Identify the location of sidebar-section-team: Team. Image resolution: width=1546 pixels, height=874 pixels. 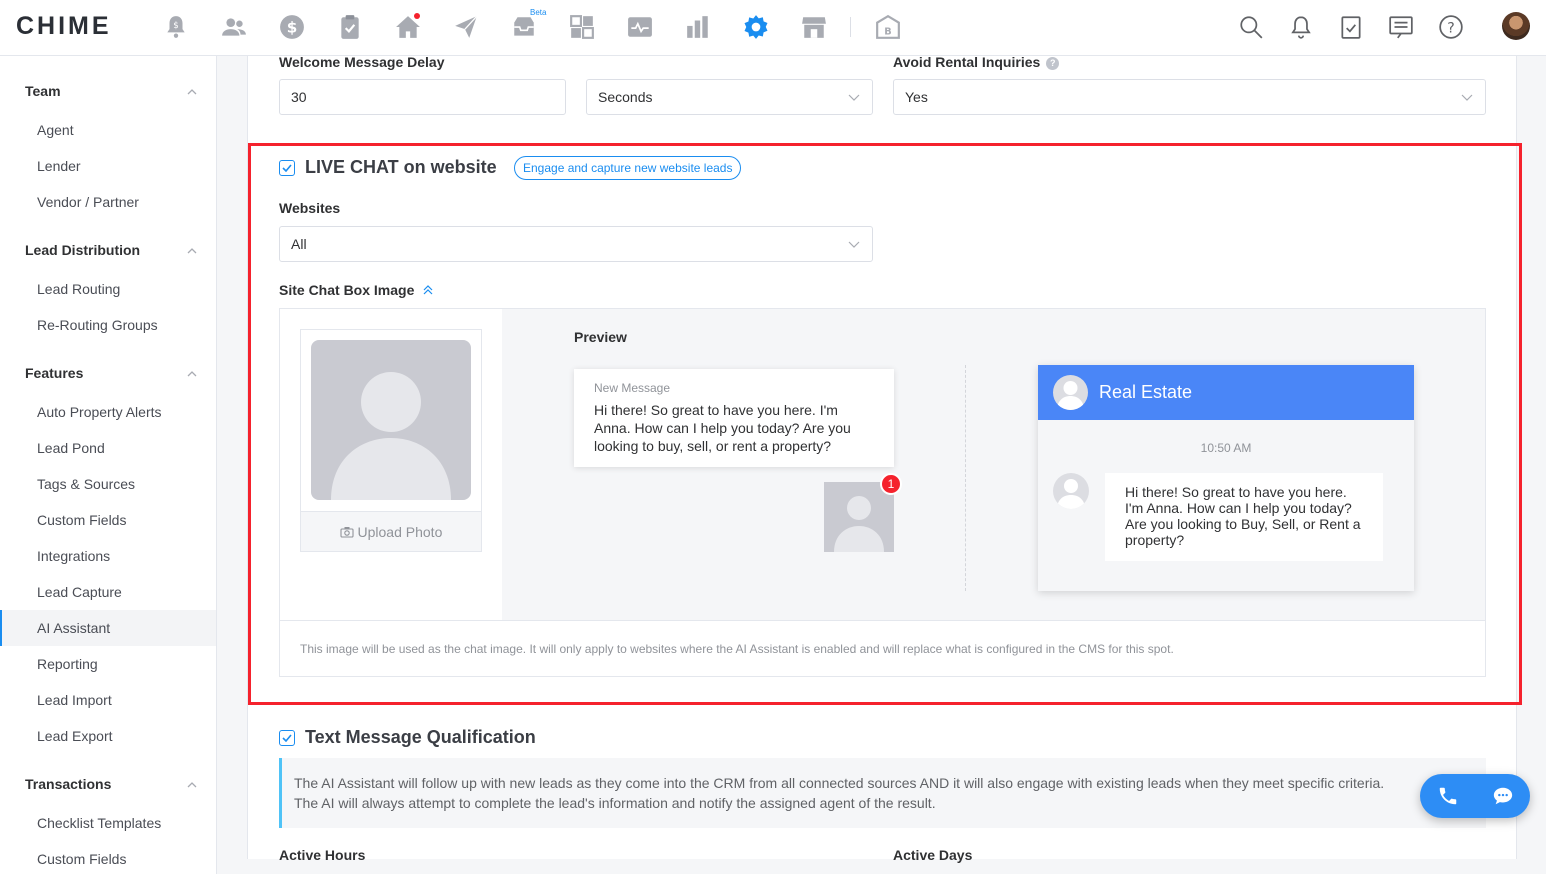
(43, 91).